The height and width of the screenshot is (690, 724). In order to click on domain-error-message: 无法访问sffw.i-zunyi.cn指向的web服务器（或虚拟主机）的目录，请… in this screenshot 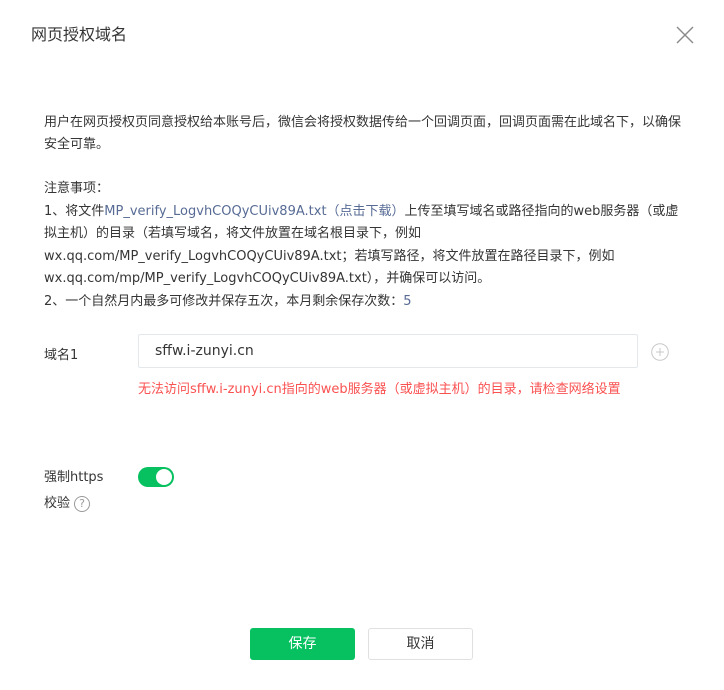, I will do `click(379, 389)`.